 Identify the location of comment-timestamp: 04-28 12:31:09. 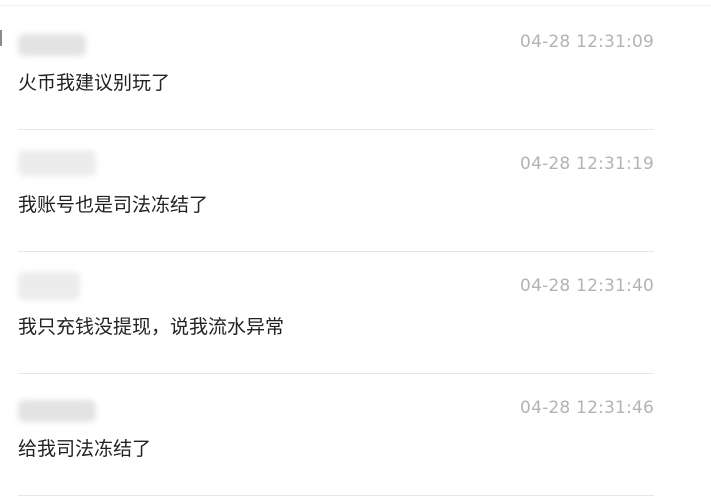
(587, 42).